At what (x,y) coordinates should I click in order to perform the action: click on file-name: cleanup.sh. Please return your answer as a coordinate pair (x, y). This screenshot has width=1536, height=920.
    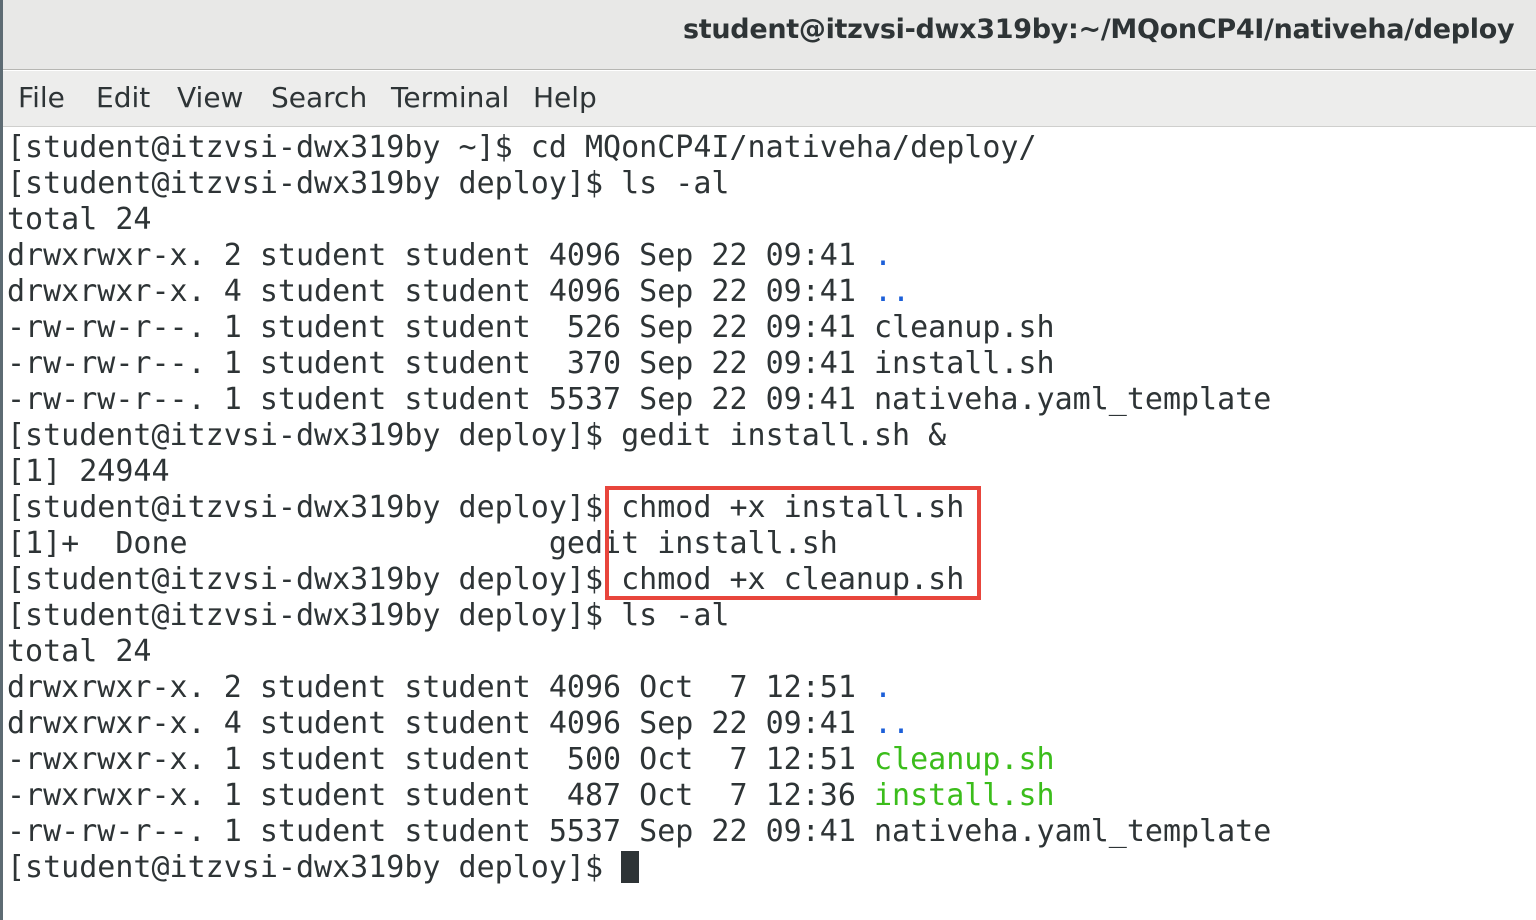
    Looking at the image, I should click on (964, 327).